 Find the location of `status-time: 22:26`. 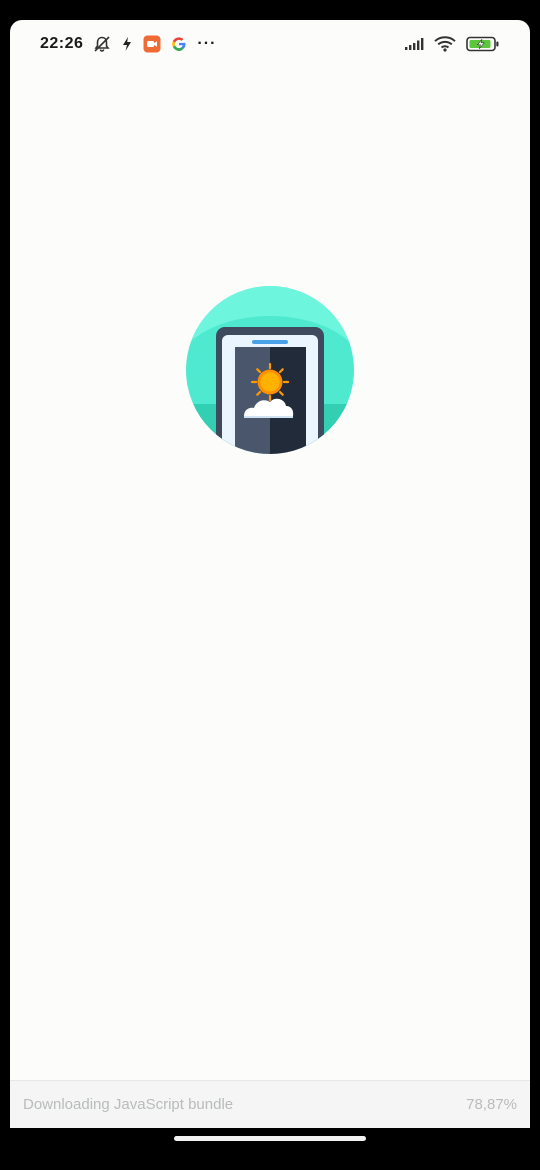

status-time: 22:26 is located at coordinates (62, 43).